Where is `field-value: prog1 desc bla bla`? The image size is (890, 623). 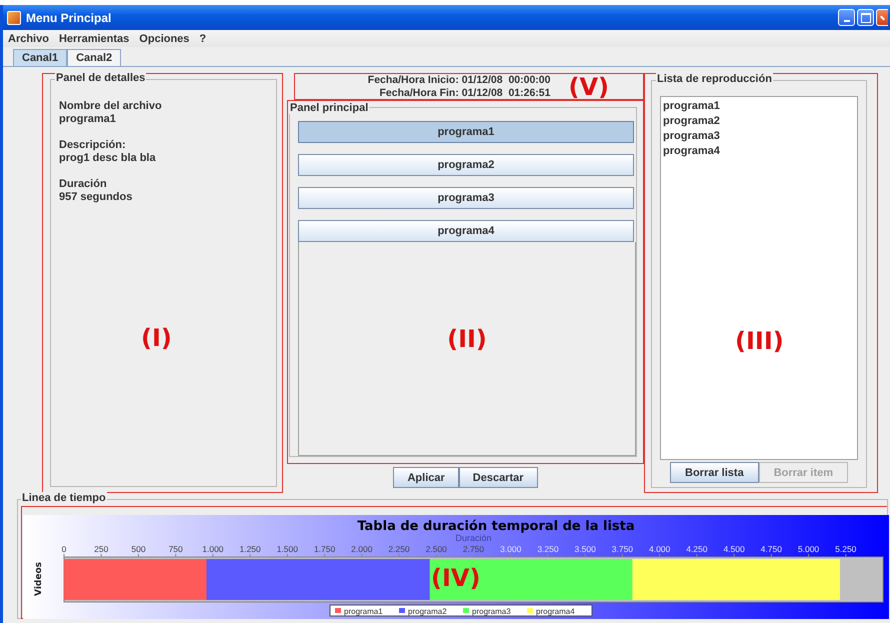 field-value: prog1 desc bla bla is located at coordinates (108, 158).